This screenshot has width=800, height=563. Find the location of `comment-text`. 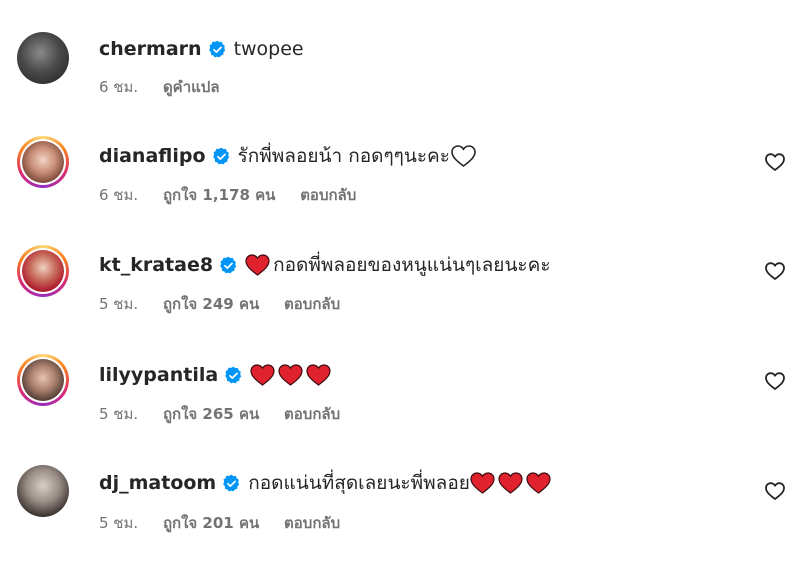

comment-text is located at coordinates (292, 375).